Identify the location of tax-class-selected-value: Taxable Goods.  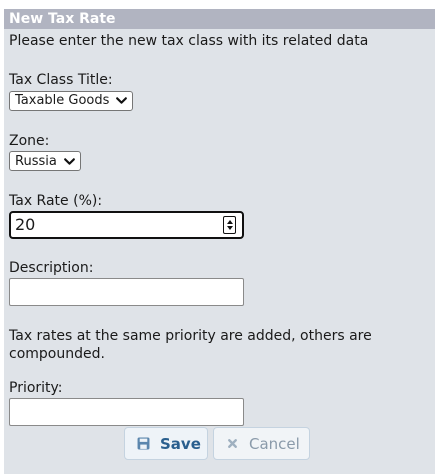
(62, 100).